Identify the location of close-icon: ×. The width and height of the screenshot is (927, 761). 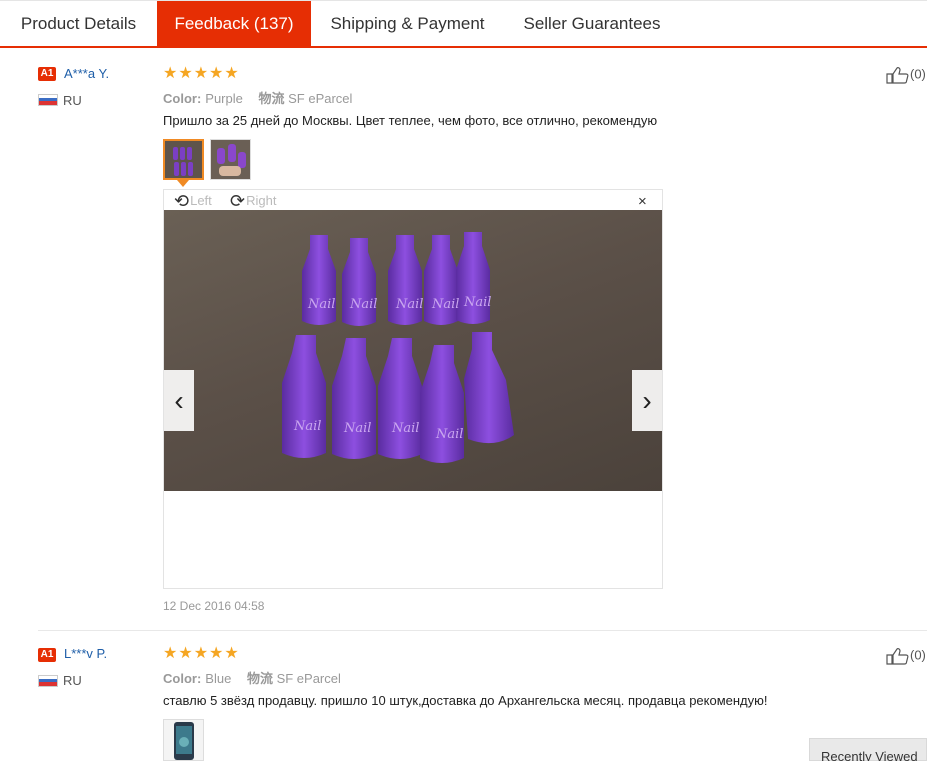
(642, 201).